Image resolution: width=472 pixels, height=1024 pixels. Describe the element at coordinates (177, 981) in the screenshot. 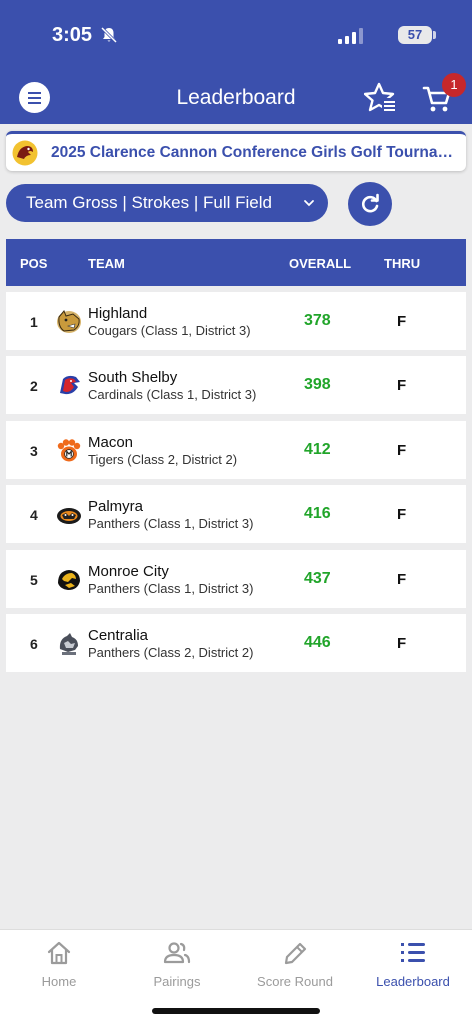

I see `tab-label: Pairings` at that location.